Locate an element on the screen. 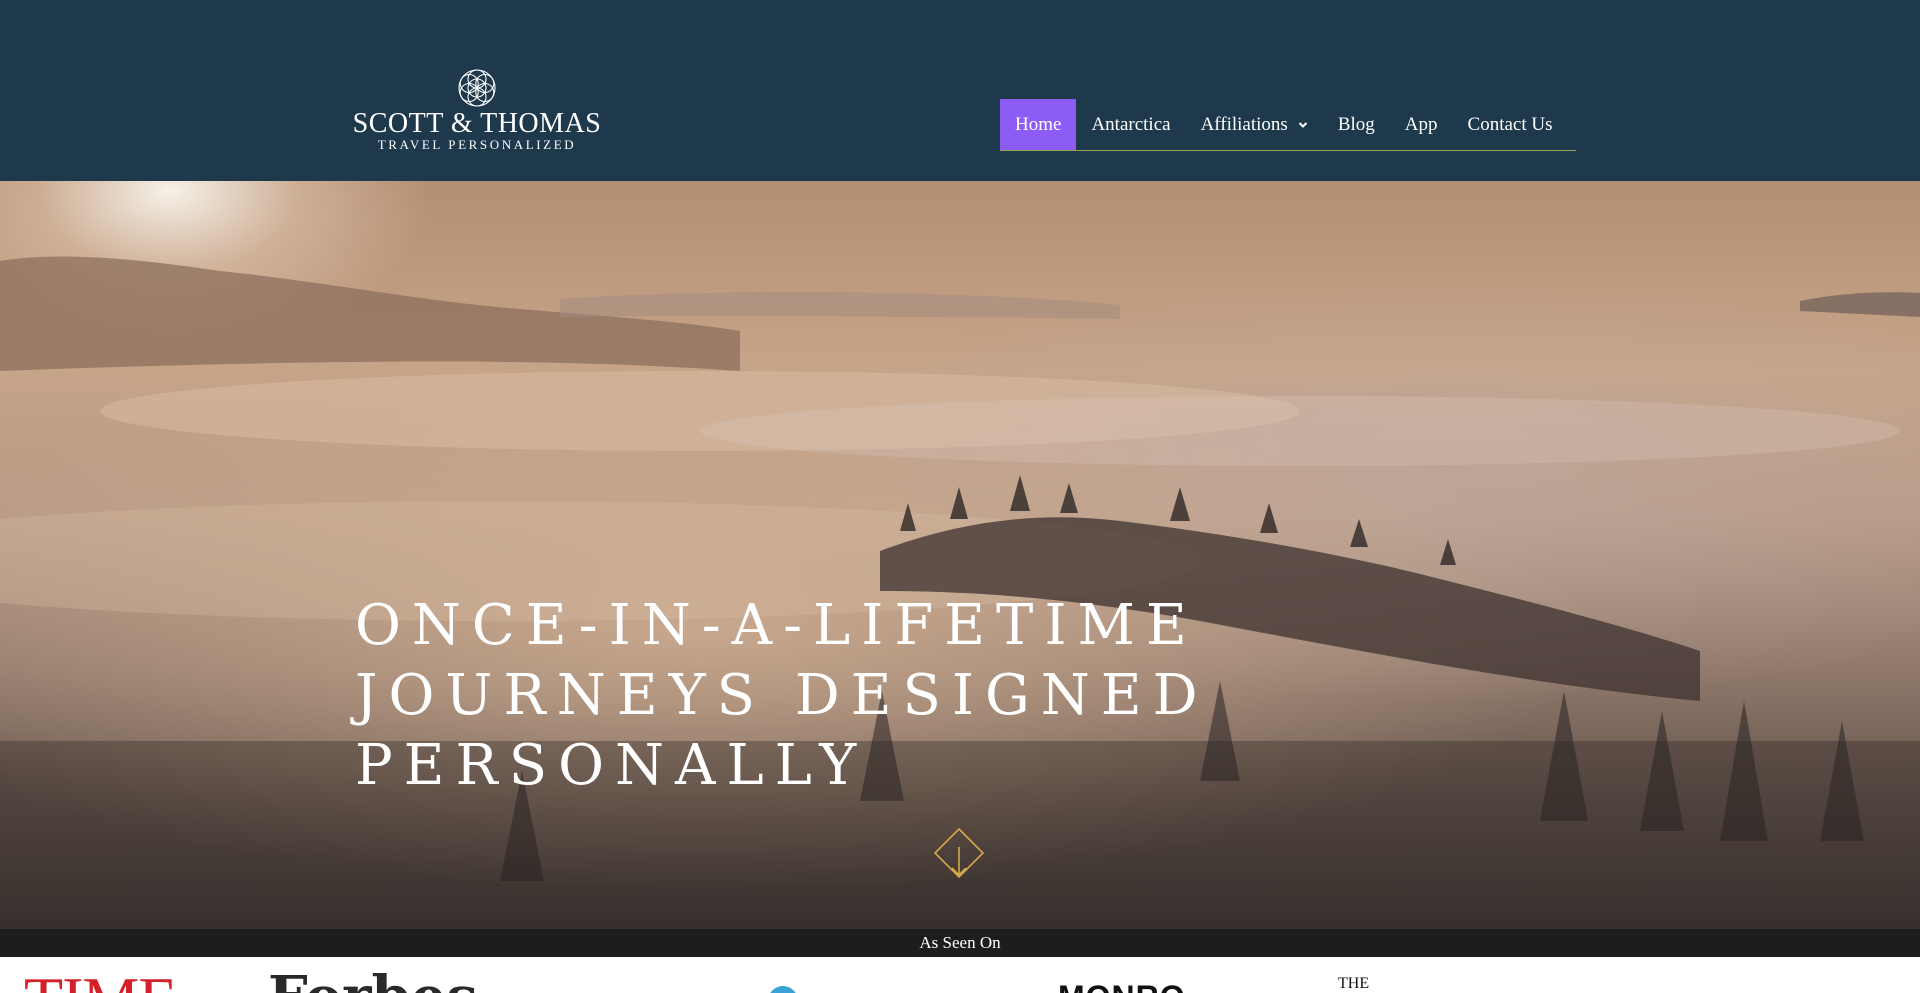  hero-title-line: ONCE-IN-A-LIFETIME is located at coordinates (776, 625).